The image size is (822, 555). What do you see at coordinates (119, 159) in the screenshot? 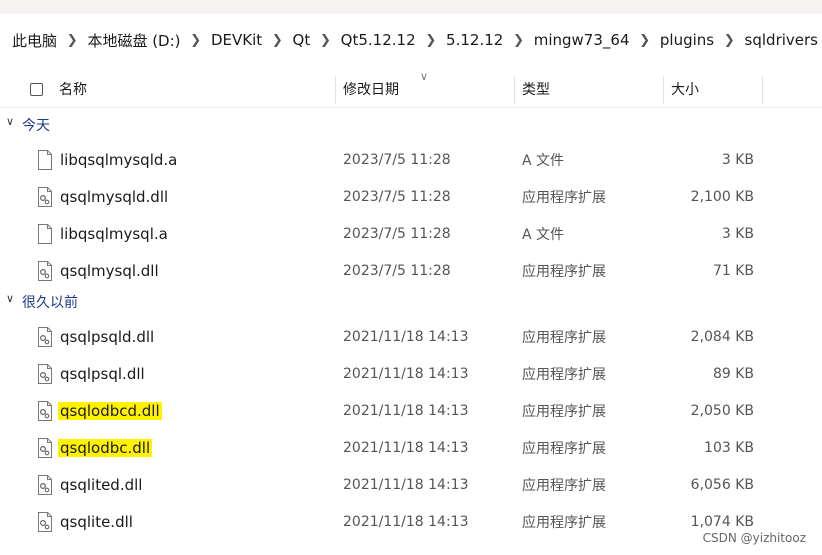
I see `file-name: libqsqlmysqld.a` at bounding box center [119, 159].